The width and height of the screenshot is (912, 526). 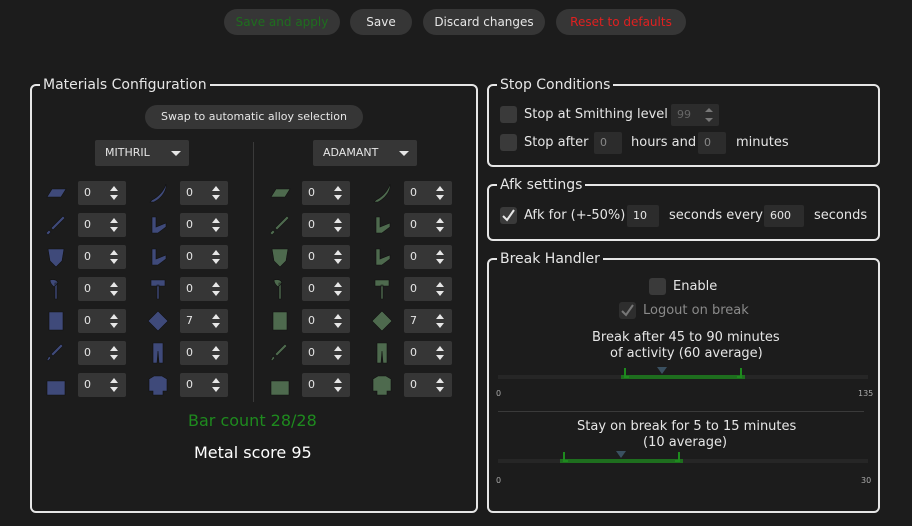 I want to click on right-quantity-stepper: 7, so click(x=428, y=321).